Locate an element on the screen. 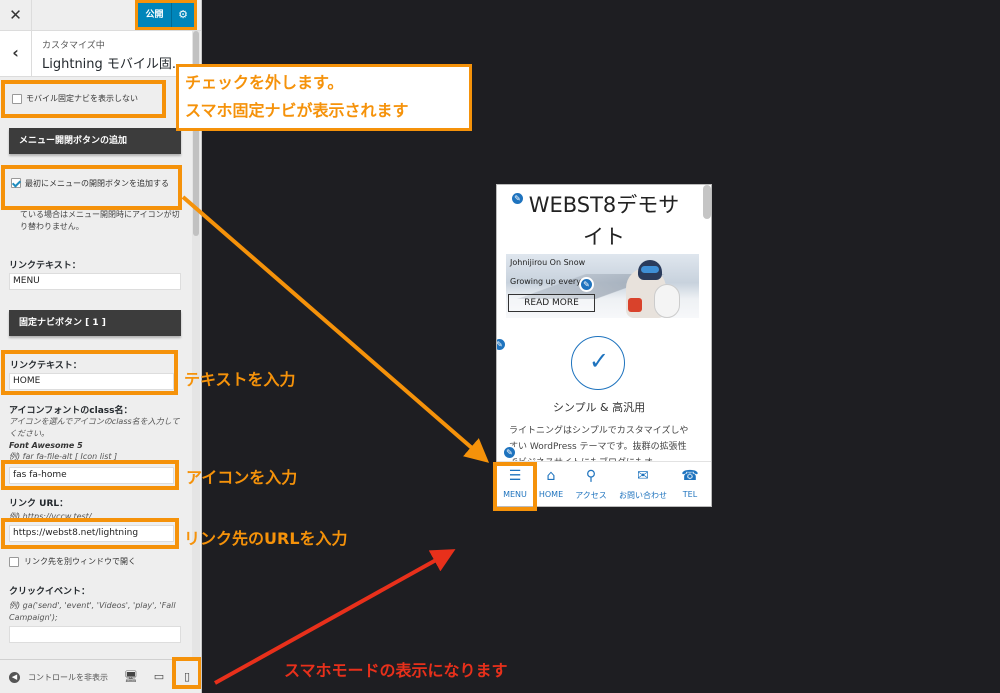  orange-arrow is located at coordinates (335, 329).